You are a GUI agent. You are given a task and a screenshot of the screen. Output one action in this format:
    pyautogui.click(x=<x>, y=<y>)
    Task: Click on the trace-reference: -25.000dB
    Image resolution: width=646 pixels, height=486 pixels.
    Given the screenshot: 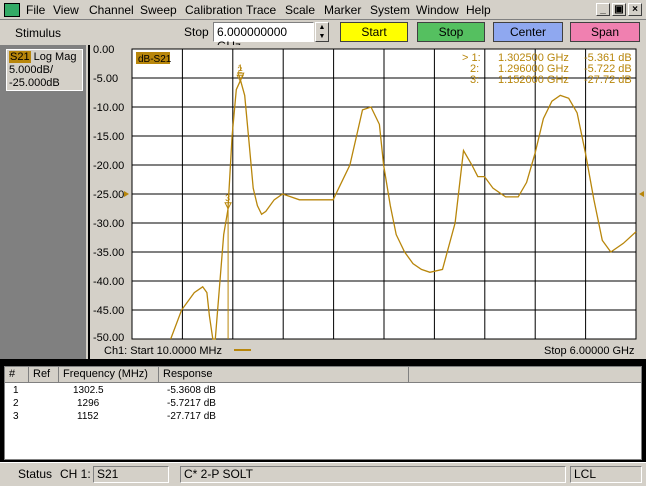 What is the action you would take?
    pyautogui.click(x=34, y=83)
    